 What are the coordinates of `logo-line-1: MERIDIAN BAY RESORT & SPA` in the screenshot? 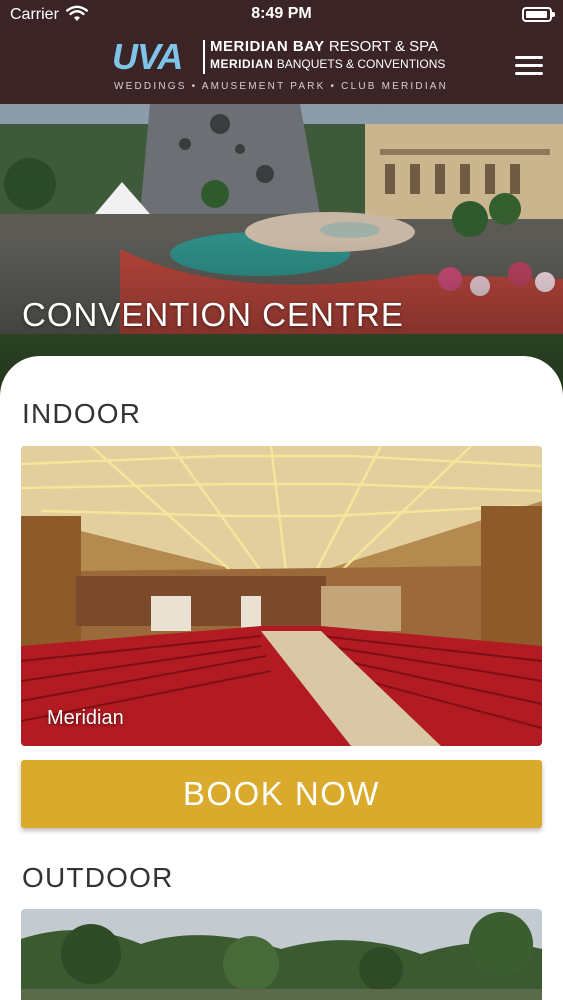 It's located at (324, 46).